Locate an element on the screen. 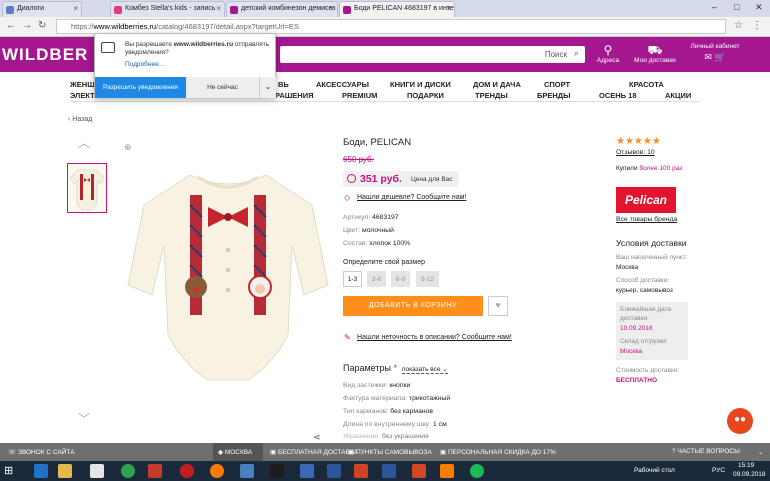 This screenshot has height=481, width=770. firefox-icon is located at coordinates (217, 471).